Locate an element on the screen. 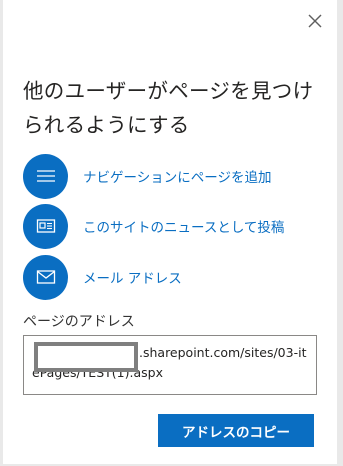  post-as-news-label: このサイトのニュースとして投稿 is located at coordinates (184, 228).